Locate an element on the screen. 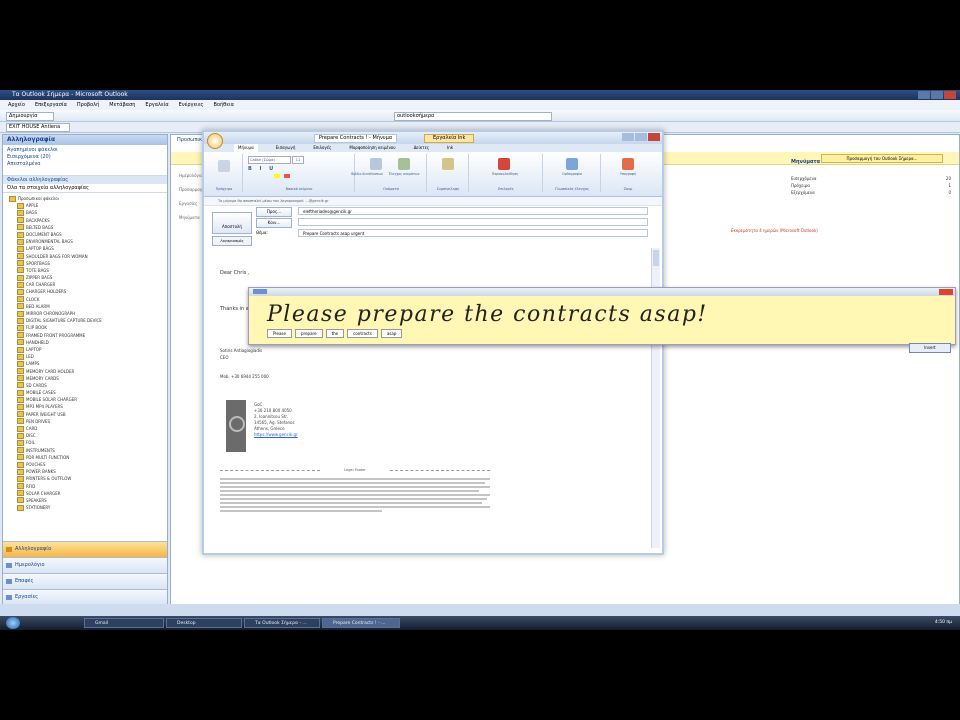 The height and width of the screenshot is (720, 960). folder-item: ZIPPER BAGS is located at coordinates (88, 277).